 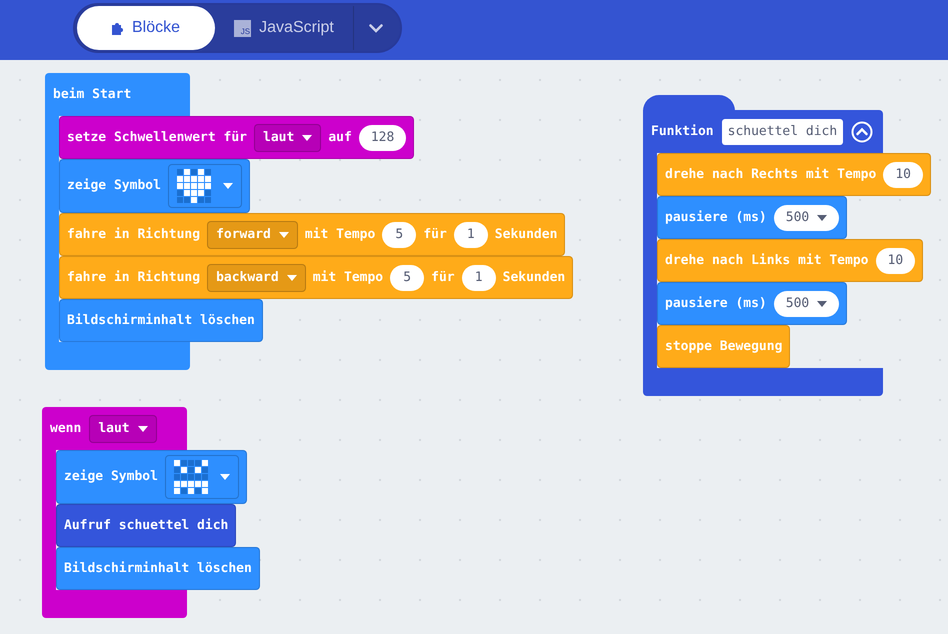 I want to click on code-block: fahre in Richtung forward mit Tempo 5 für 1 Sekunden, so click(x=312, y=234).